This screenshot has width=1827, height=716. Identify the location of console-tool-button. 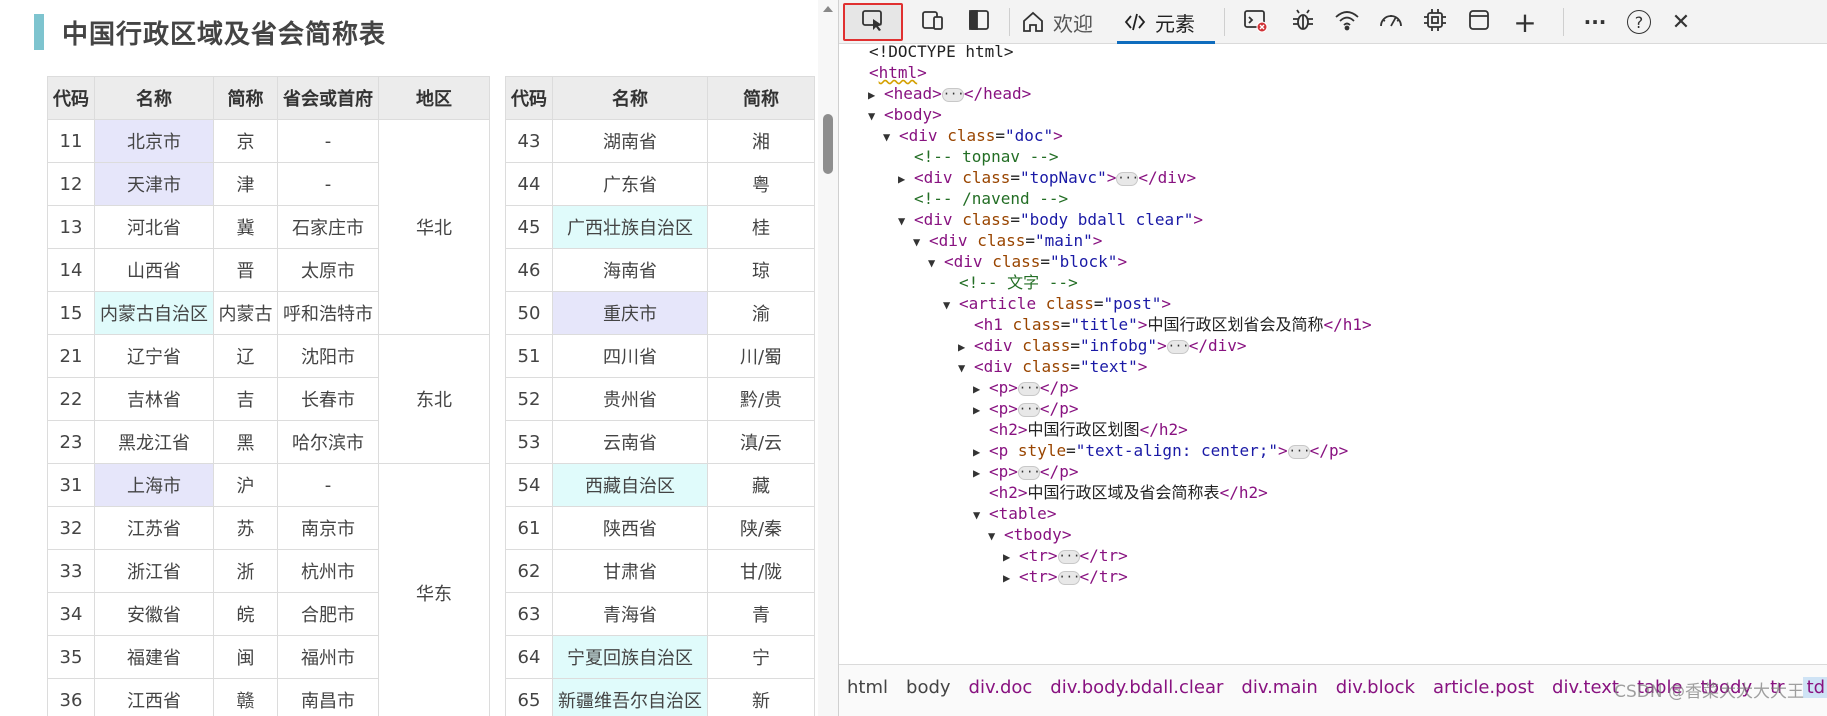
(1255, 22).